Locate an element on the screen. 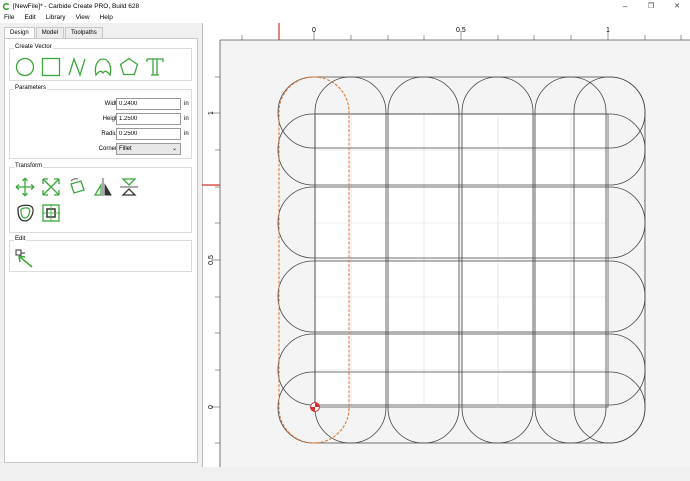 This screenshot has height=481, width=690. vertical-ruler is located at coordinates (211, 253).